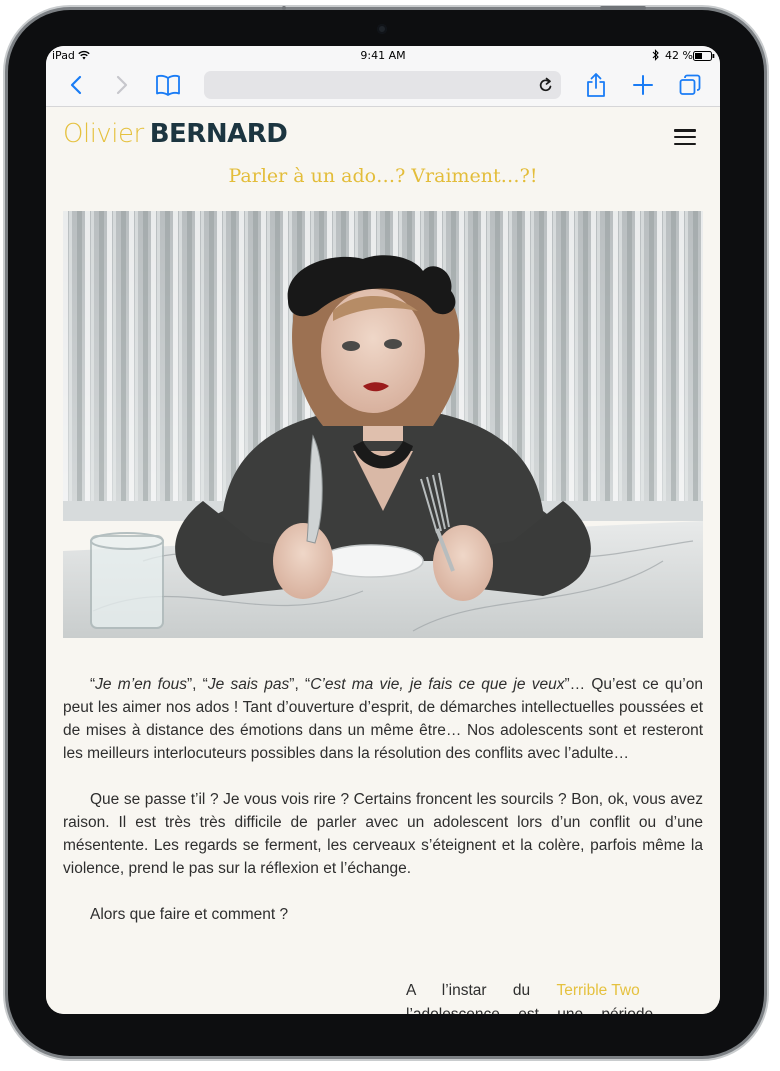 The image size is (780, 1071). I want to click on bluetooth-icon, so click(655, 56).